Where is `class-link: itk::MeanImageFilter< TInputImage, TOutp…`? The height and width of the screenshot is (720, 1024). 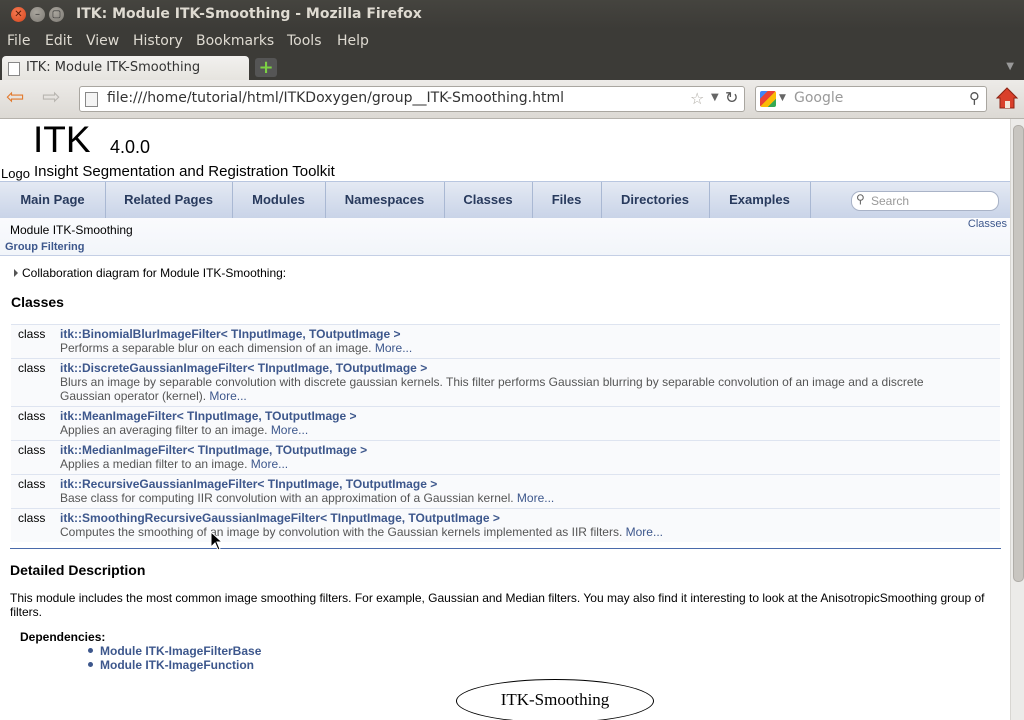
class-link: itk::MeanImageFilter< TInputImage, TOutp… is located at coordinates (208, 416).